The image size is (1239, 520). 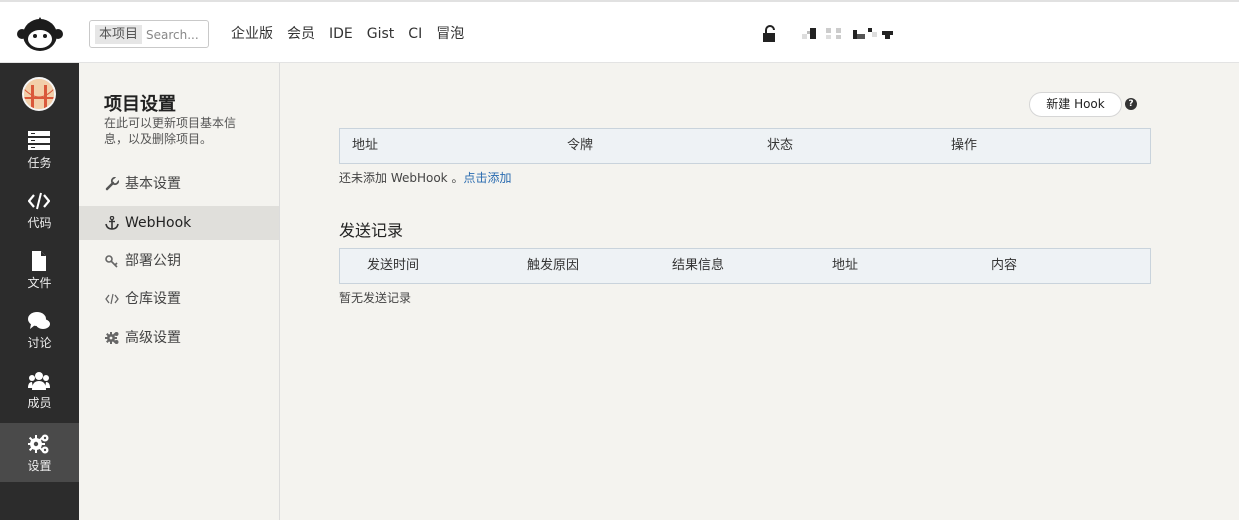 I want to click on sidebar-item-label: 任务, so click(x=39, y=163).